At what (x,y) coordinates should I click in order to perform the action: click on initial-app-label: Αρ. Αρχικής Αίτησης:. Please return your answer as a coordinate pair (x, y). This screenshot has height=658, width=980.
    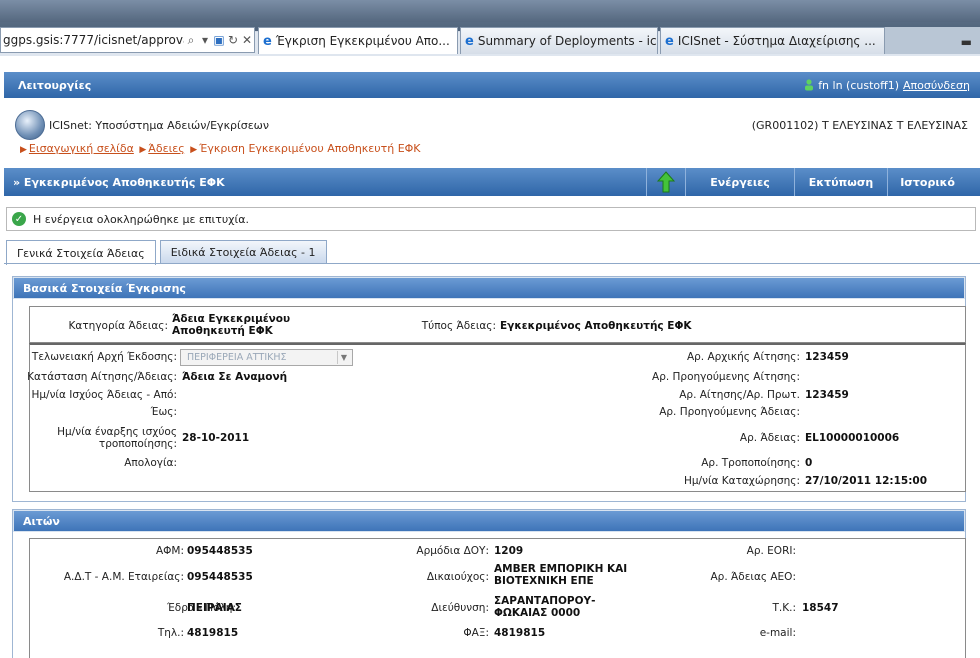
    Looking at the image, I should click on (743, 357).